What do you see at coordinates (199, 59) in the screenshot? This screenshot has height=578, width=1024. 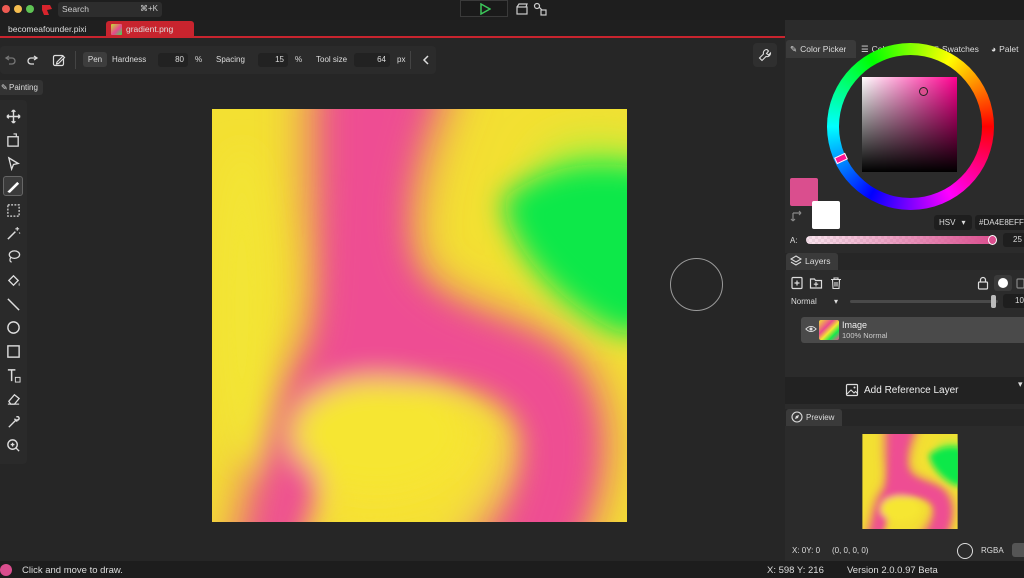 I see `hardness-unit: %` at bounding box center [199, 59].